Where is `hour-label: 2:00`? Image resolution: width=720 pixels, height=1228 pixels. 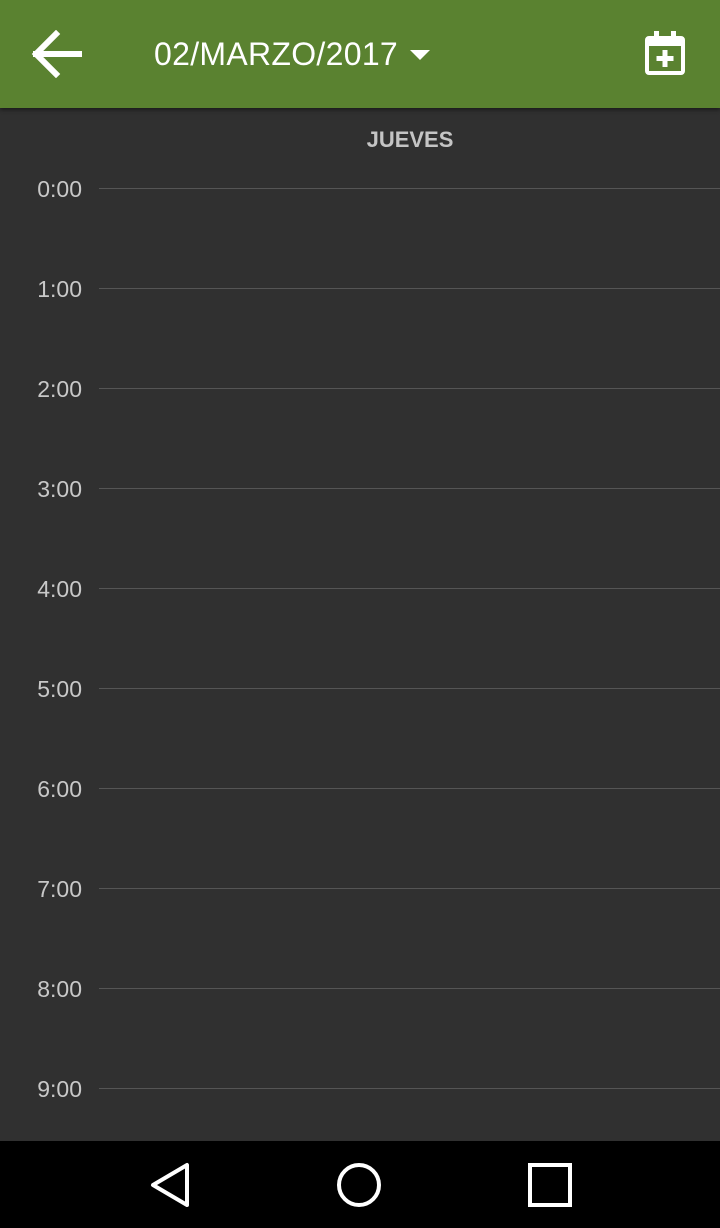 hour-label: 2:00 is located at coordinates (59, 389).